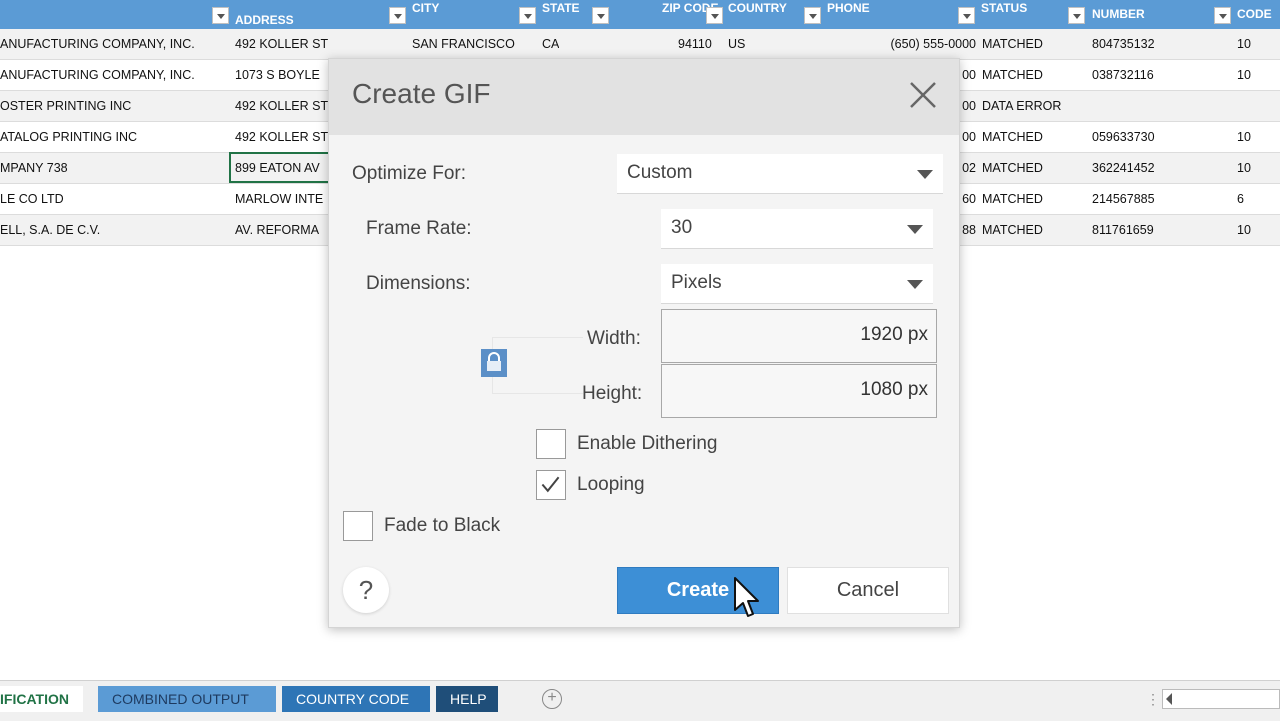  Describe the element at coordinates (1254, 14) in the screenshot. I see `column-header-code: CODE` at that location.